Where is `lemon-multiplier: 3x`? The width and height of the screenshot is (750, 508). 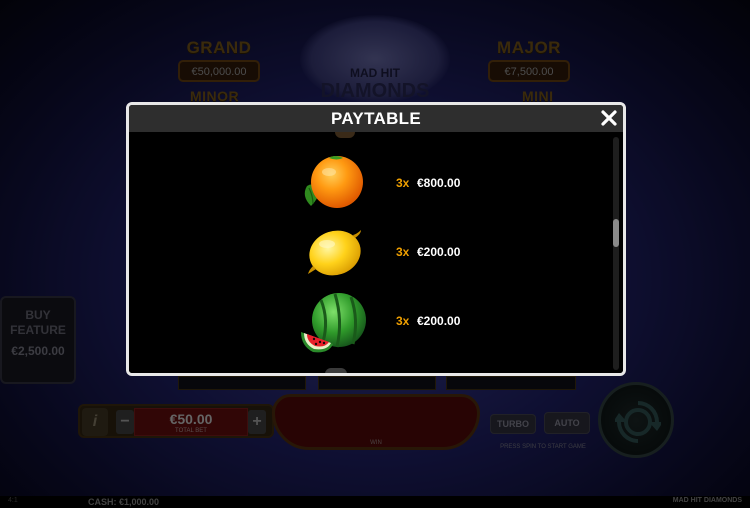
lemon-multiplier: 3x is located at coordinates (403, 252).